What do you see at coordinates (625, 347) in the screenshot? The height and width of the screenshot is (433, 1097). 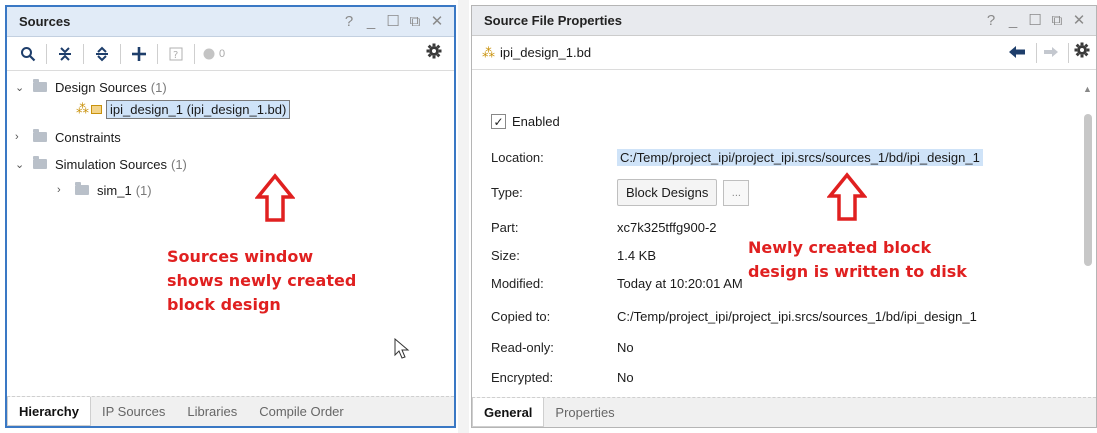 I see `read-only-value: No` at bounding box center [625, 347].